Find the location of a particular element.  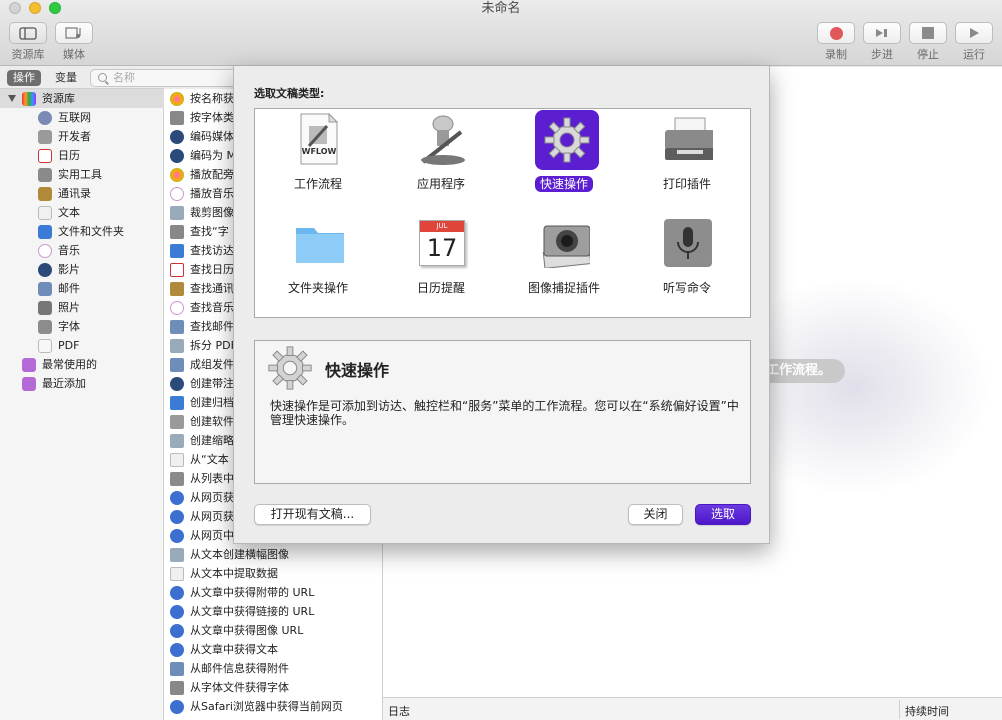

gear-icon is located at coordinates (567, 140).